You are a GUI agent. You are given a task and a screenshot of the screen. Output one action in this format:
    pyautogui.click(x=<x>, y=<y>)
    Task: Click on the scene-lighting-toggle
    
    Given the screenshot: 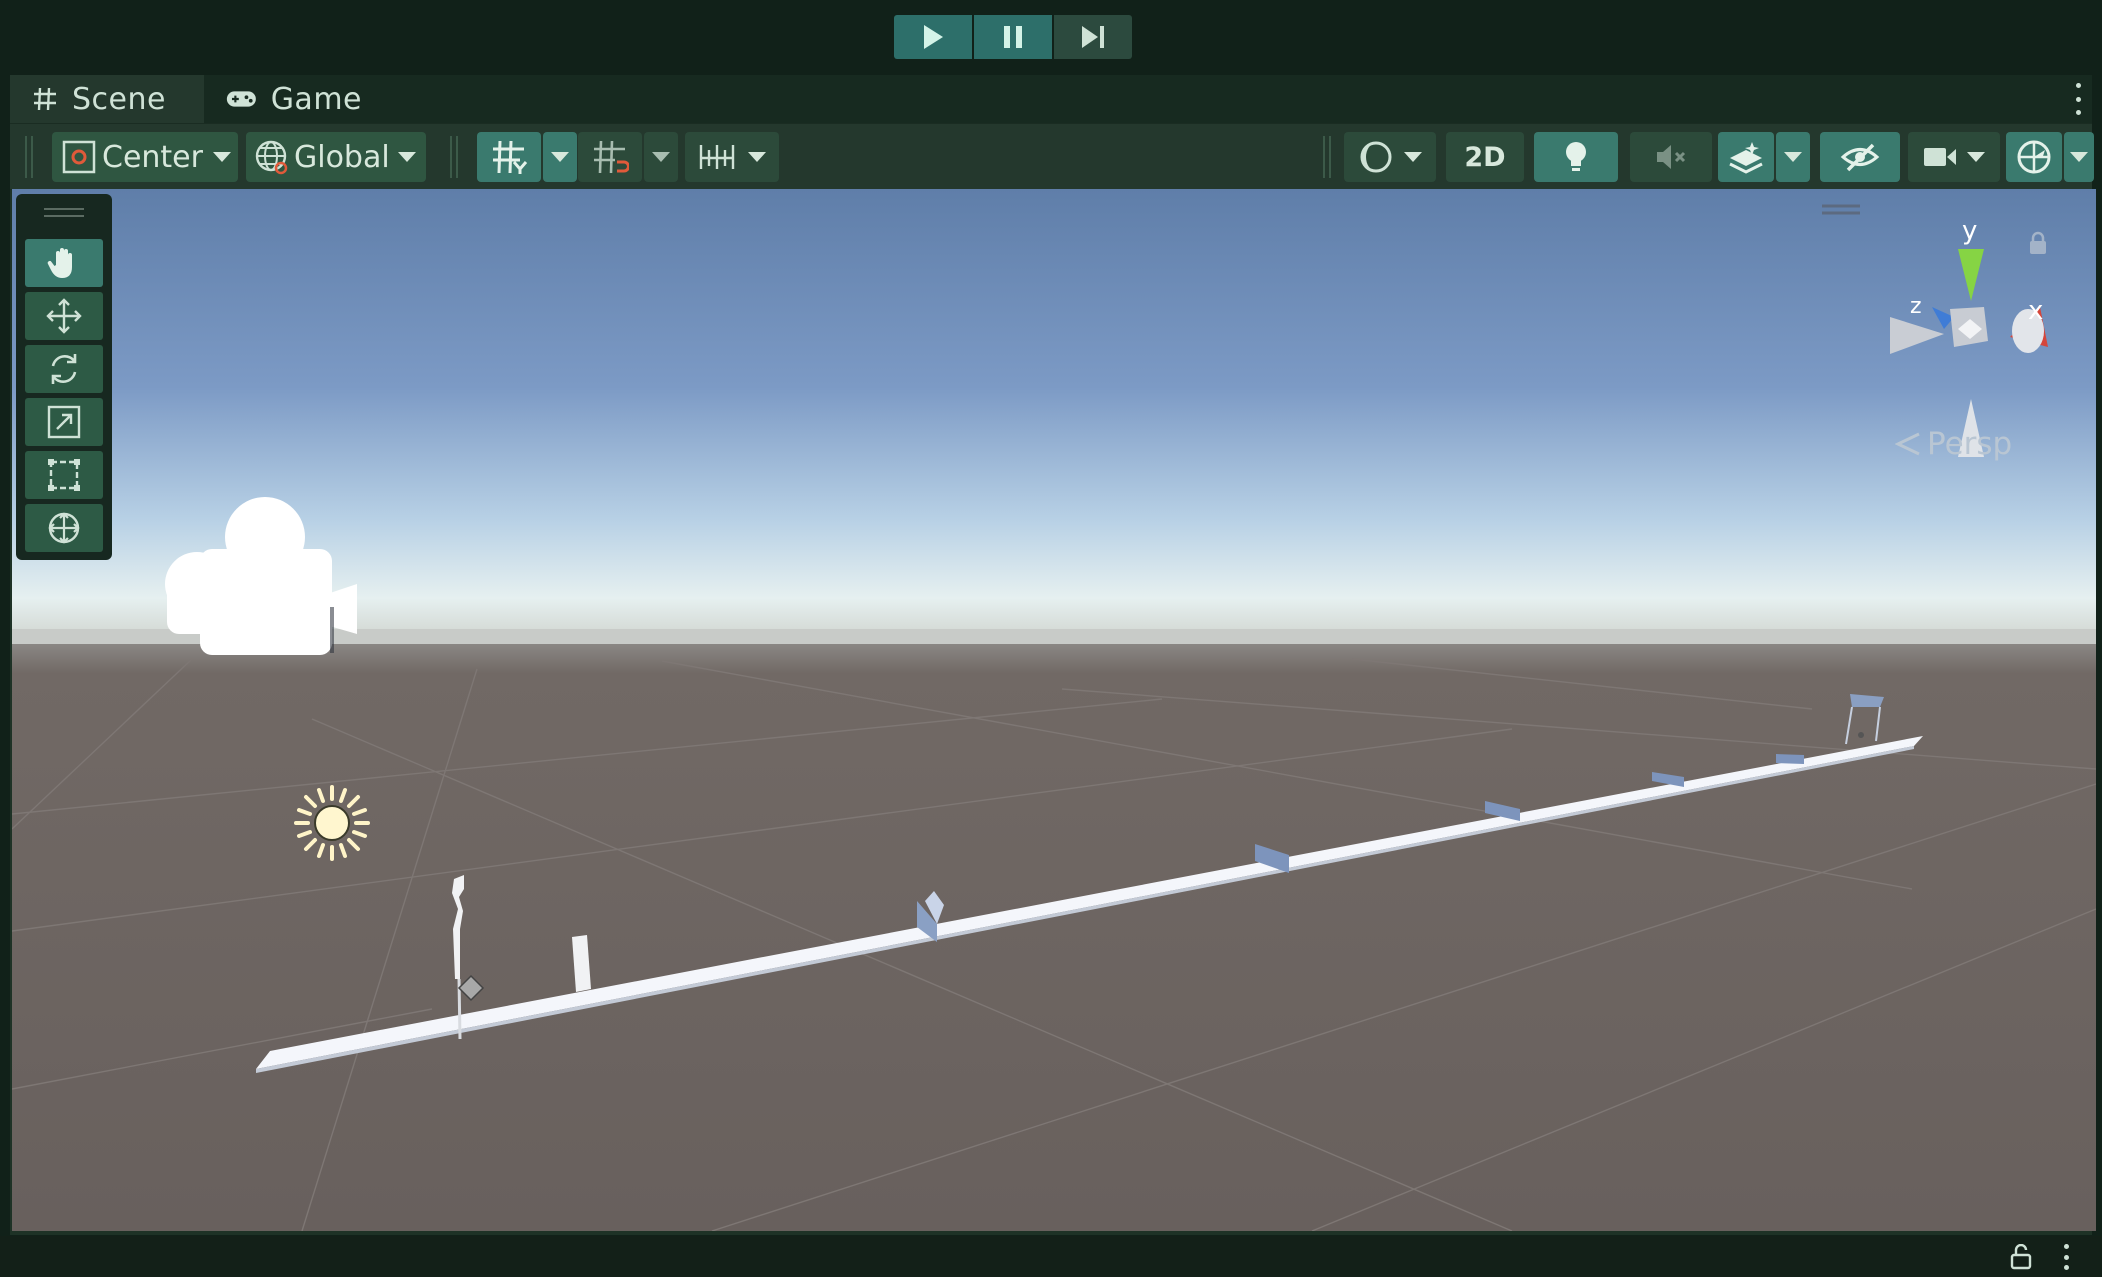 What is the action you would take?
    pyautogui.click(x=1576, y=157)
    